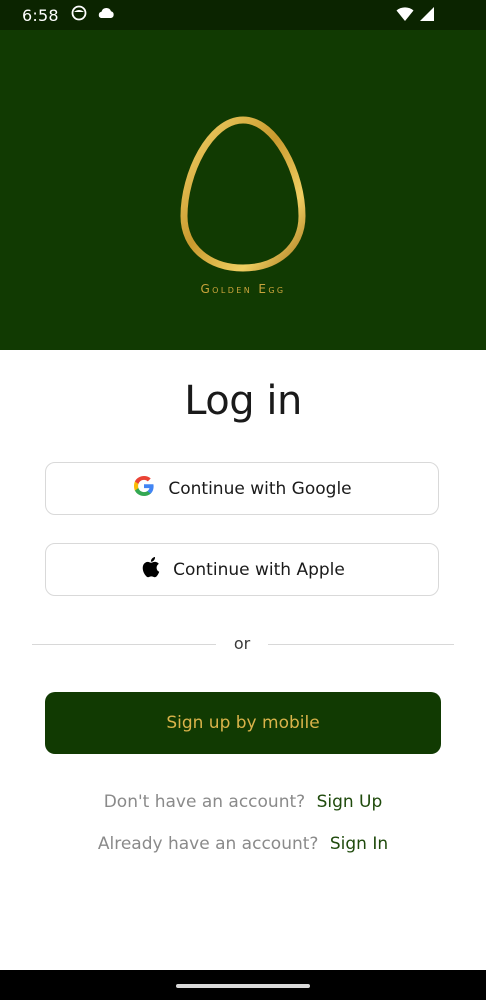  I want to click on home-gesture-handle, so click(243, 986).